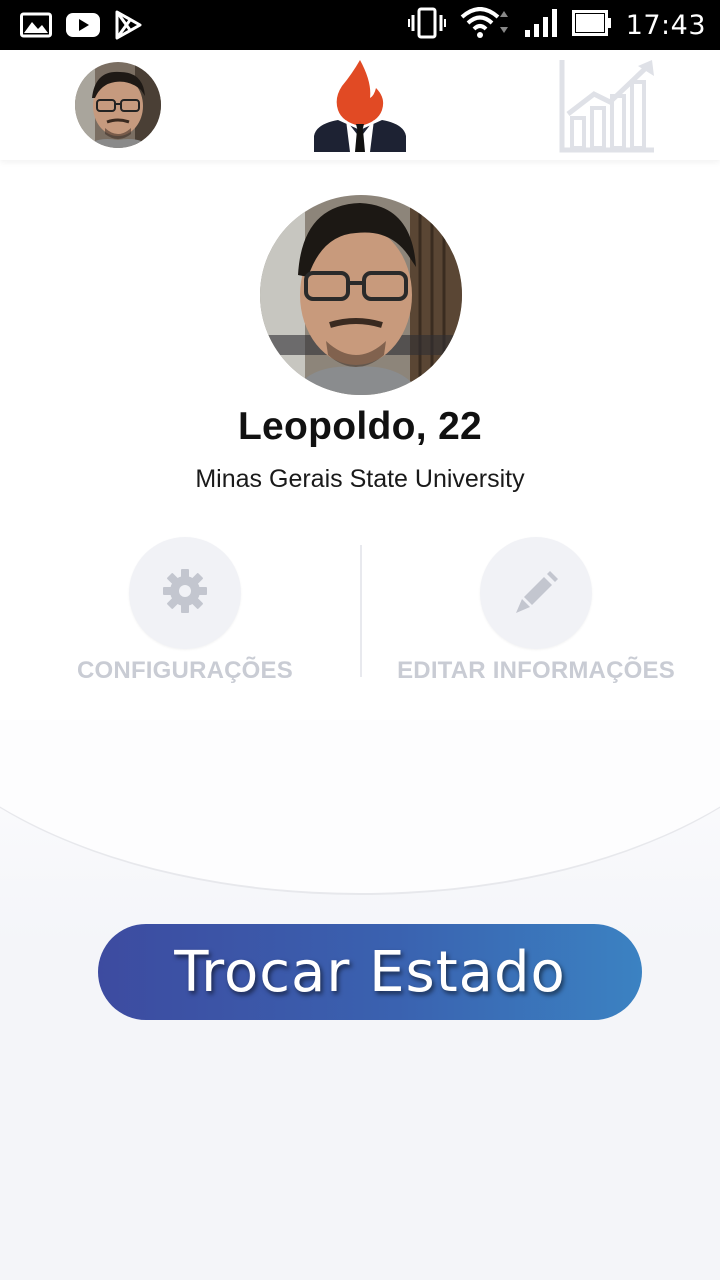 The width and height of the screenshot is (720, 1280). What do you see at coordinates (361, 611) in the screenshot?
I see `action-divider` at bounding box center [361, 611].